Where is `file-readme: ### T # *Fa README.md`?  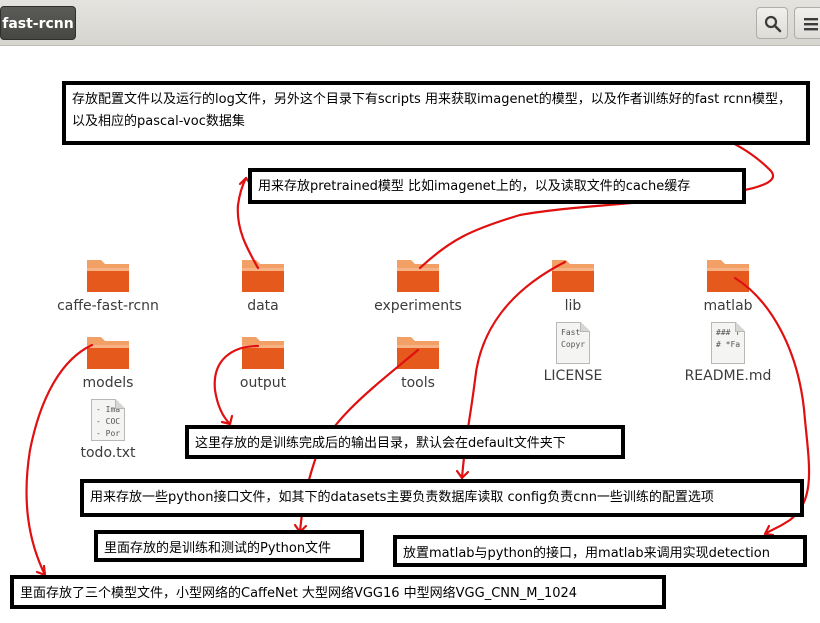
file-readme: ### T # *Fa README.md is located at coordinates (728, 353).